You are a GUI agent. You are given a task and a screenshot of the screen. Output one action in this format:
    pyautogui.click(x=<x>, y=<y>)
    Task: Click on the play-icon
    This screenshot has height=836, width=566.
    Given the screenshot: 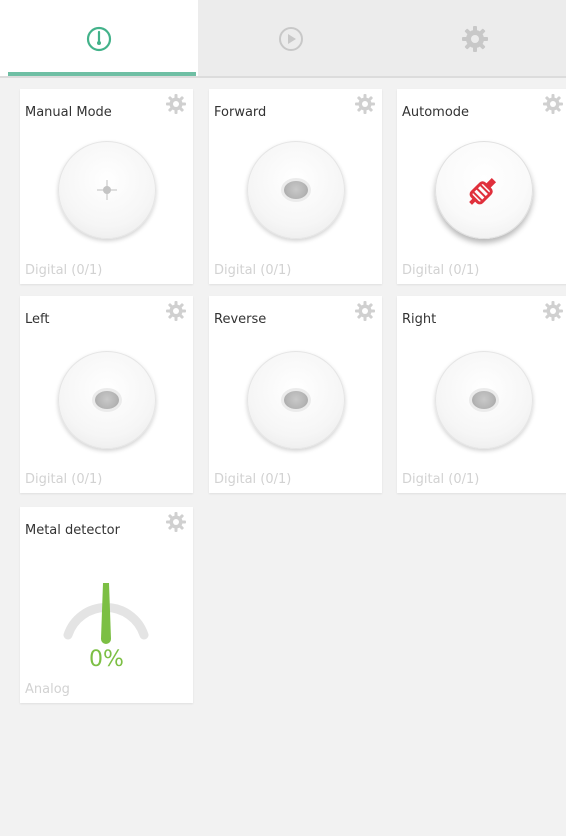 What is the action you would take?
    pyautogui.click(x=291, y=39)
    